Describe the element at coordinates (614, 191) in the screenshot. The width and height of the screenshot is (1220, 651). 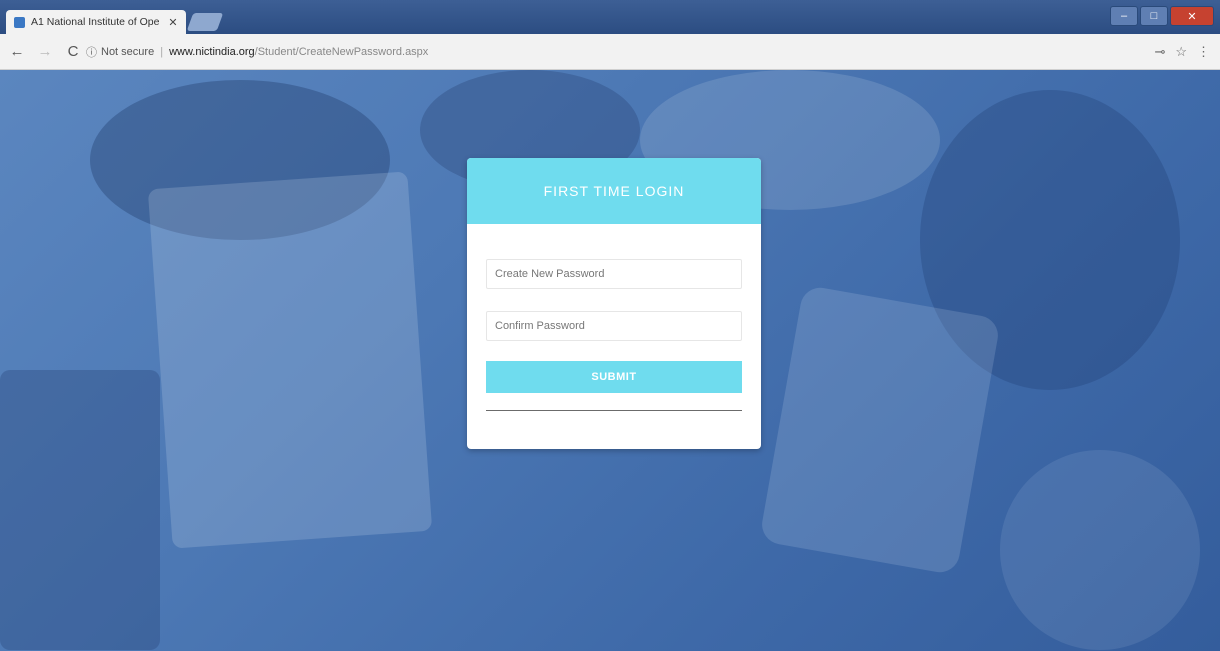
I see `login-heading: FIRST TIME LOGIN` at that location.